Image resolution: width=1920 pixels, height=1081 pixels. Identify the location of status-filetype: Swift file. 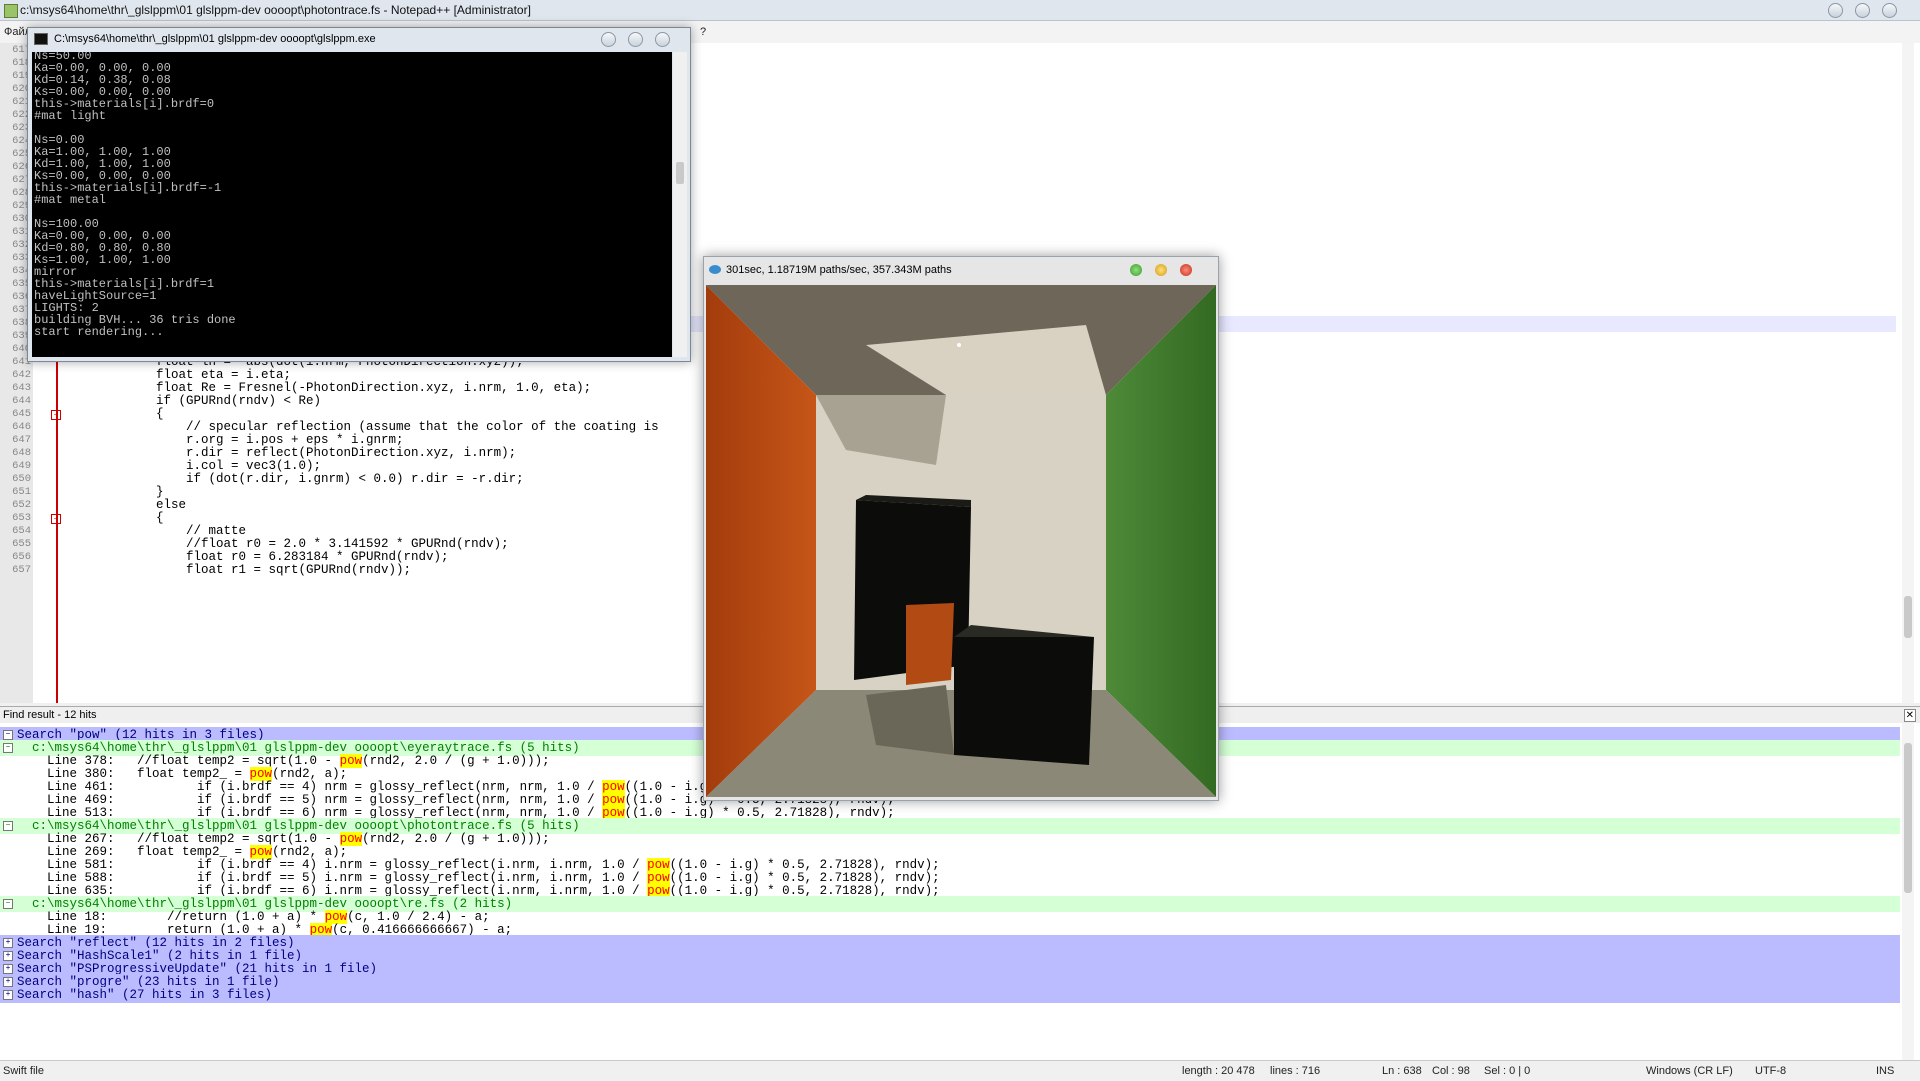
(23, 1071).